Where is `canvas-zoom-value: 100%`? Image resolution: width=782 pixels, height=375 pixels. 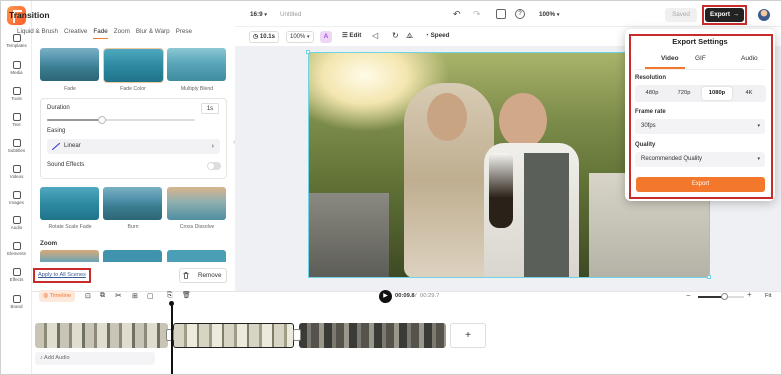
canvas-zoom-value: 100% is located at coordinates (547, 14).